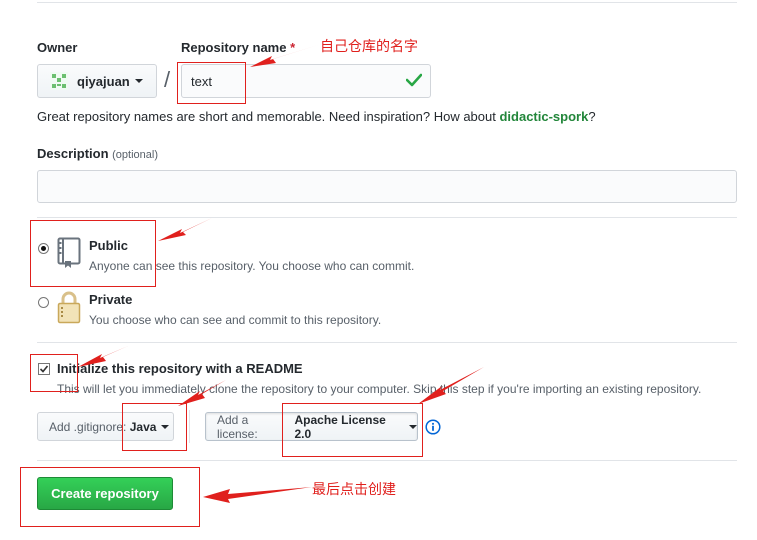 The image size is (757, 540). I want to click on annotation-create-text: 最后点击创建, so click(354, 490).